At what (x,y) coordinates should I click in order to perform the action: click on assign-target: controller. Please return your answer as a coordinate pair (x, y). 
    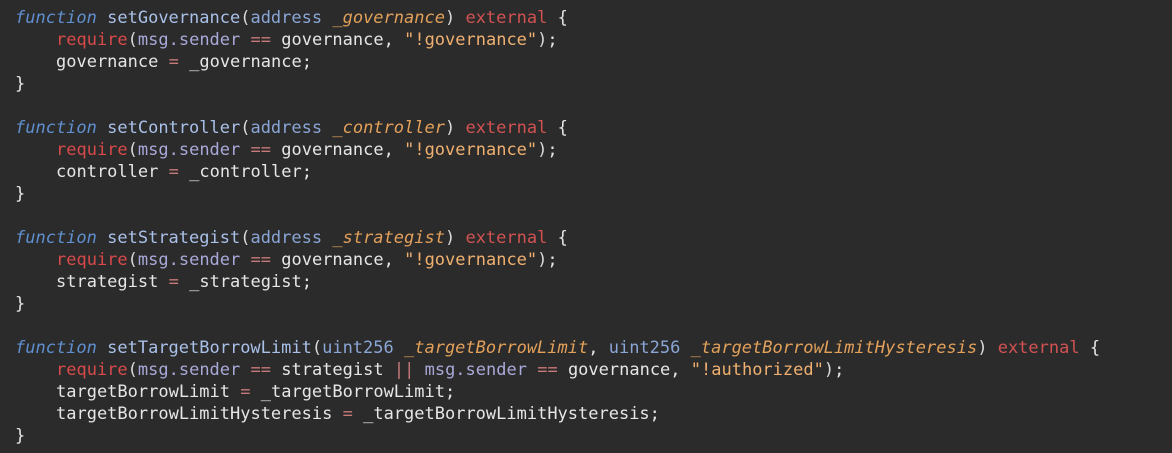
    Looking at the image, I should click on (107, 172).